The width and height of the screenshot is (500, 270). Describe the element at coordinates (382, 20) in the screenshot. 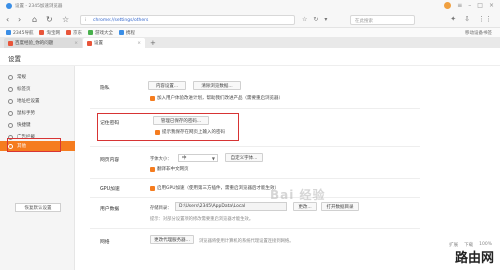

I see `search-box: 在此搜索` at that location.